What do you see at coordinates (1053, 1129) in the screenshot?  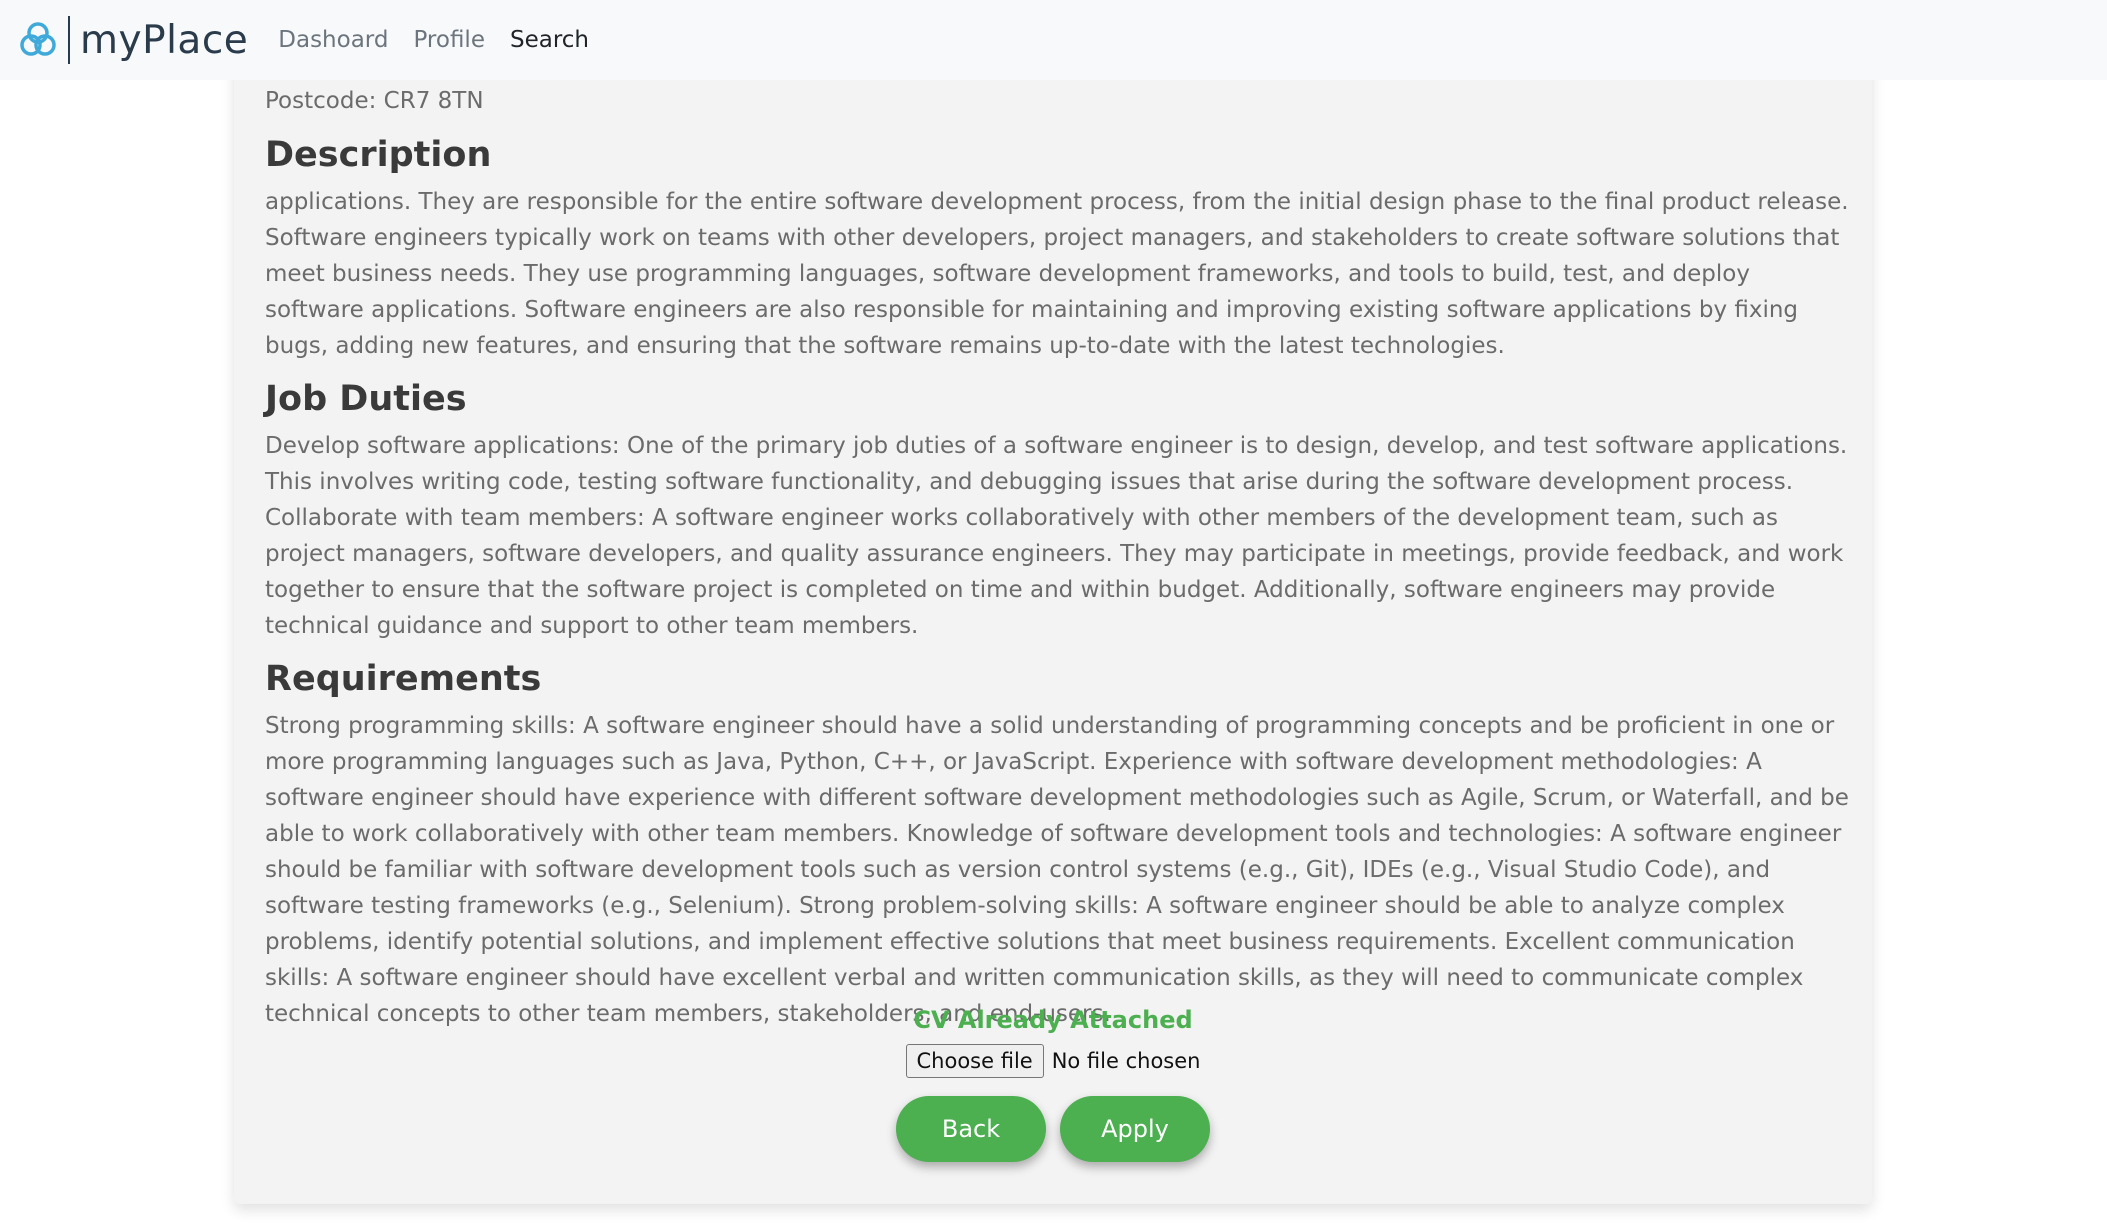 I see `action-buttons: Back Apply` at bounding box center [1053, 1129].